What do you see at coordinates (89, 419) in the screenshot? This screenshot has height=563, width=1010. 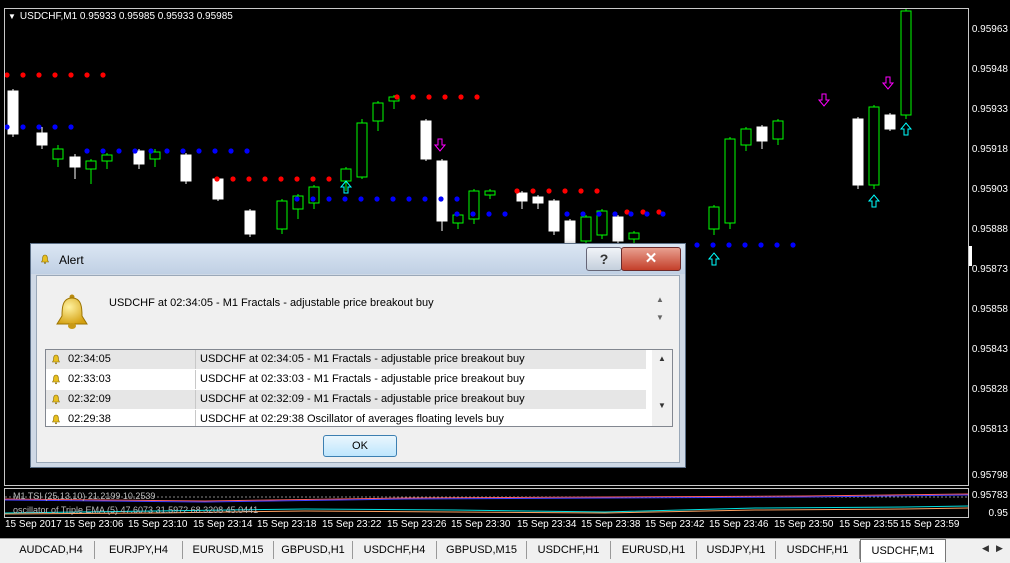 I see `alert-row-time: 02:29:38` at bounding box center [89, 419].